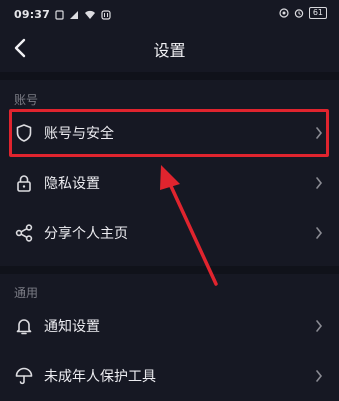 Image resolution: width=339 pixels, height=401 pixels. What do you see at coordinates (72, 184) in the screenshot?
I see `row-label: 隐私设置` at bounding box center [72, 184].